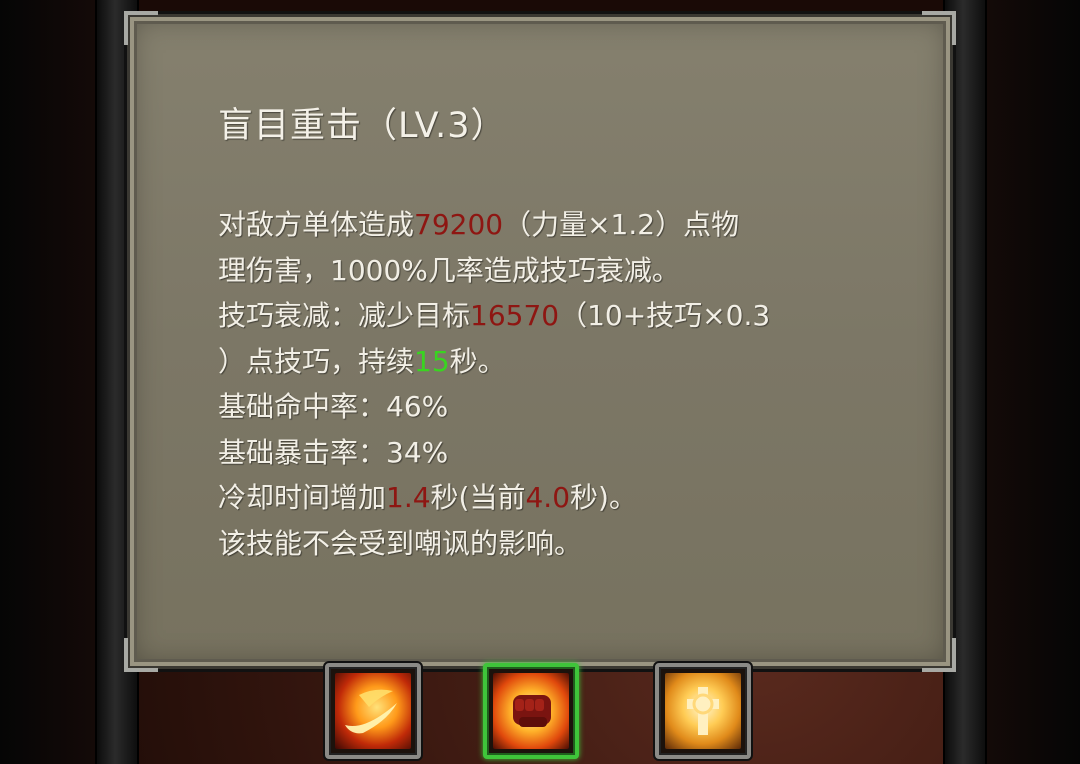  I want to click on skill-slot-2-selected, so click(531, 711).